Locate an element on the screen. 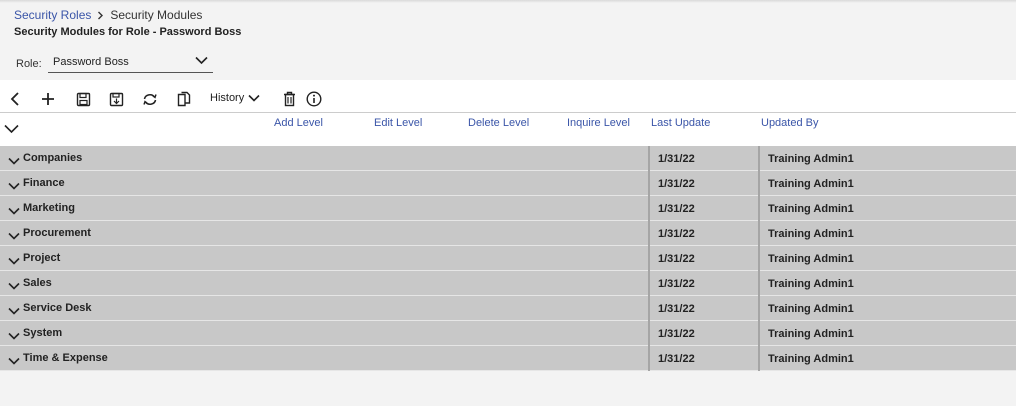  refresh-icon is located at coordinates (150, 99).